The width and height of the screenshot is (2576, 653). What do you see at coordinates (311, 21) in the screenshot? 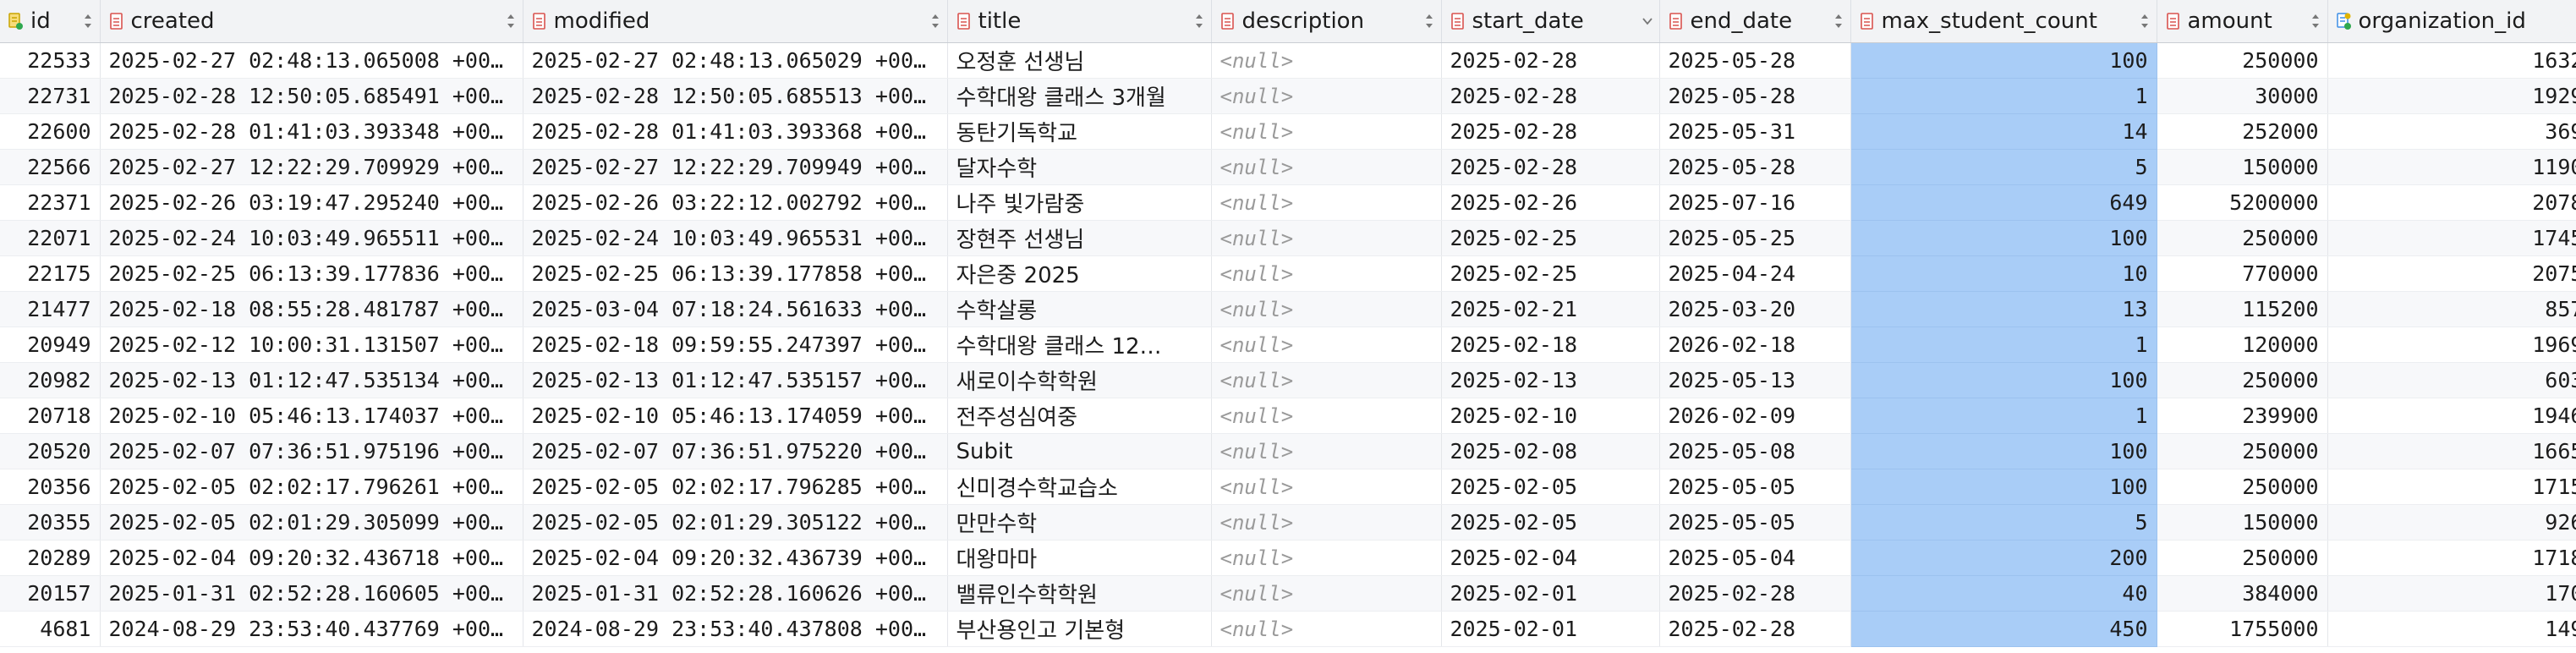
I see `column-header-created: created` at bounding box center [311, 21].